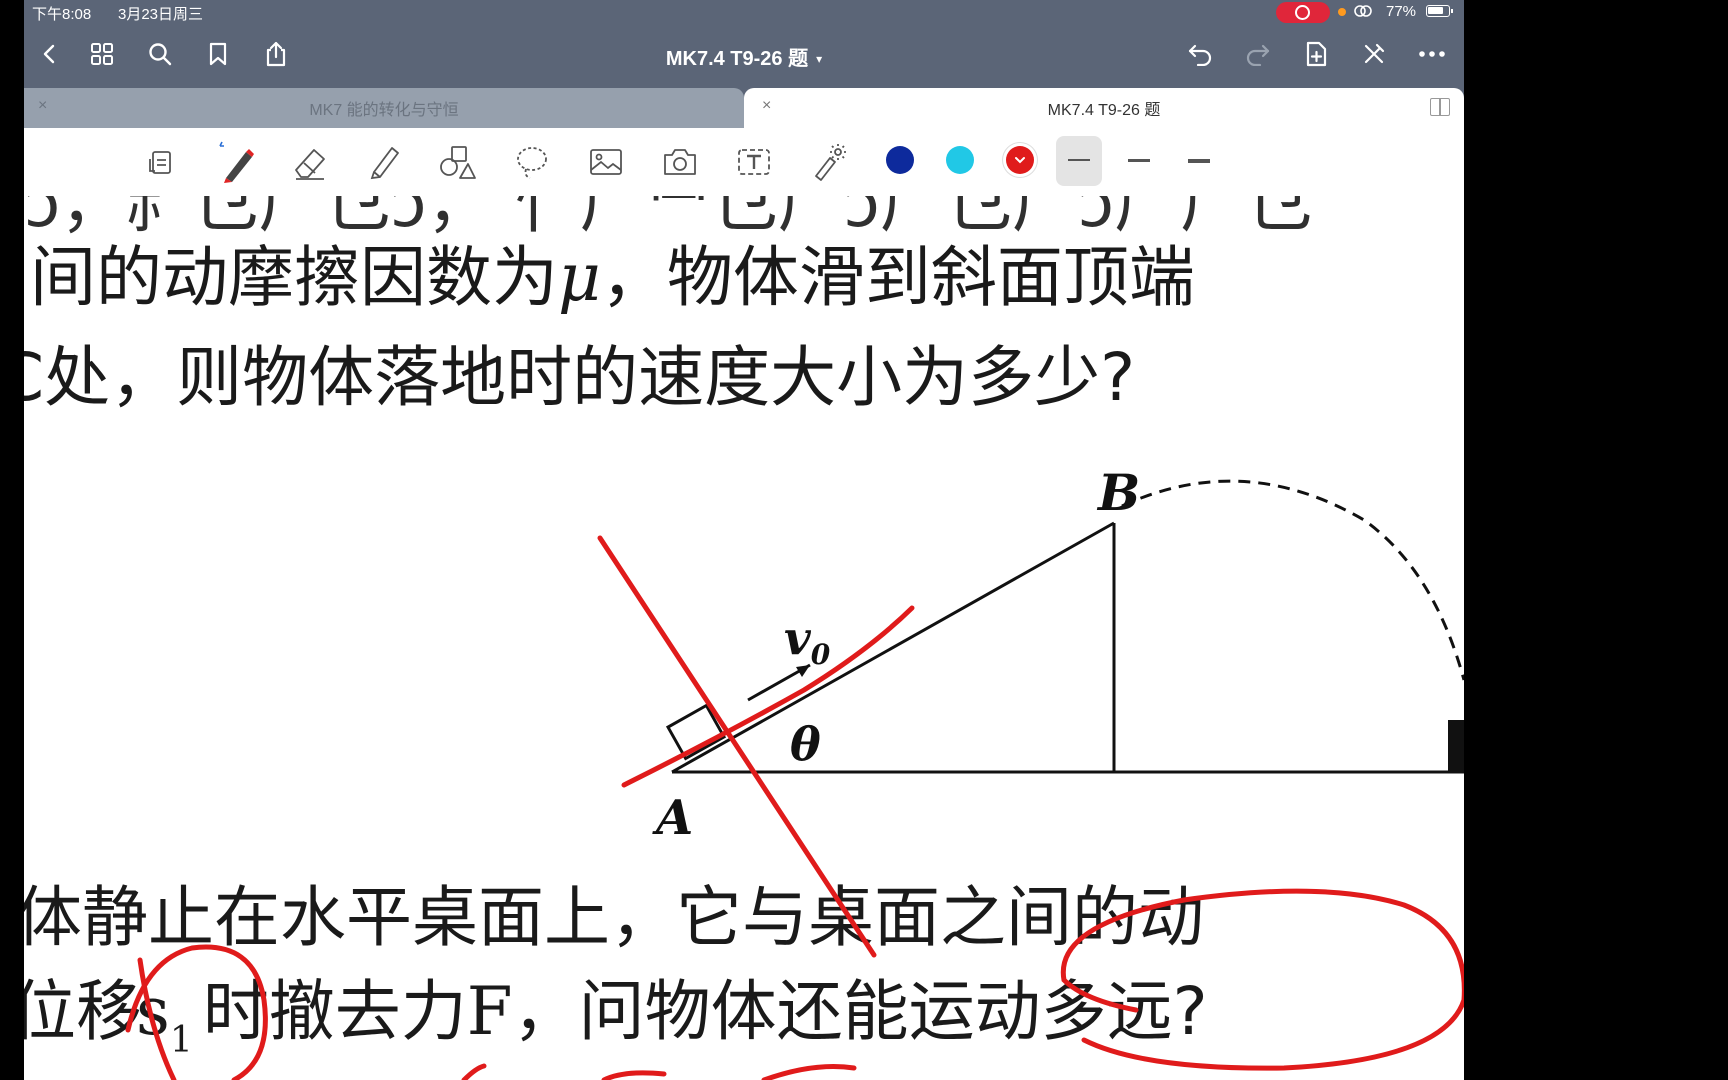  What do you see at coordinates (157, 1018) in the screenshot?
I see `ink-s1-stroke` at bounding box center [157, 1018].